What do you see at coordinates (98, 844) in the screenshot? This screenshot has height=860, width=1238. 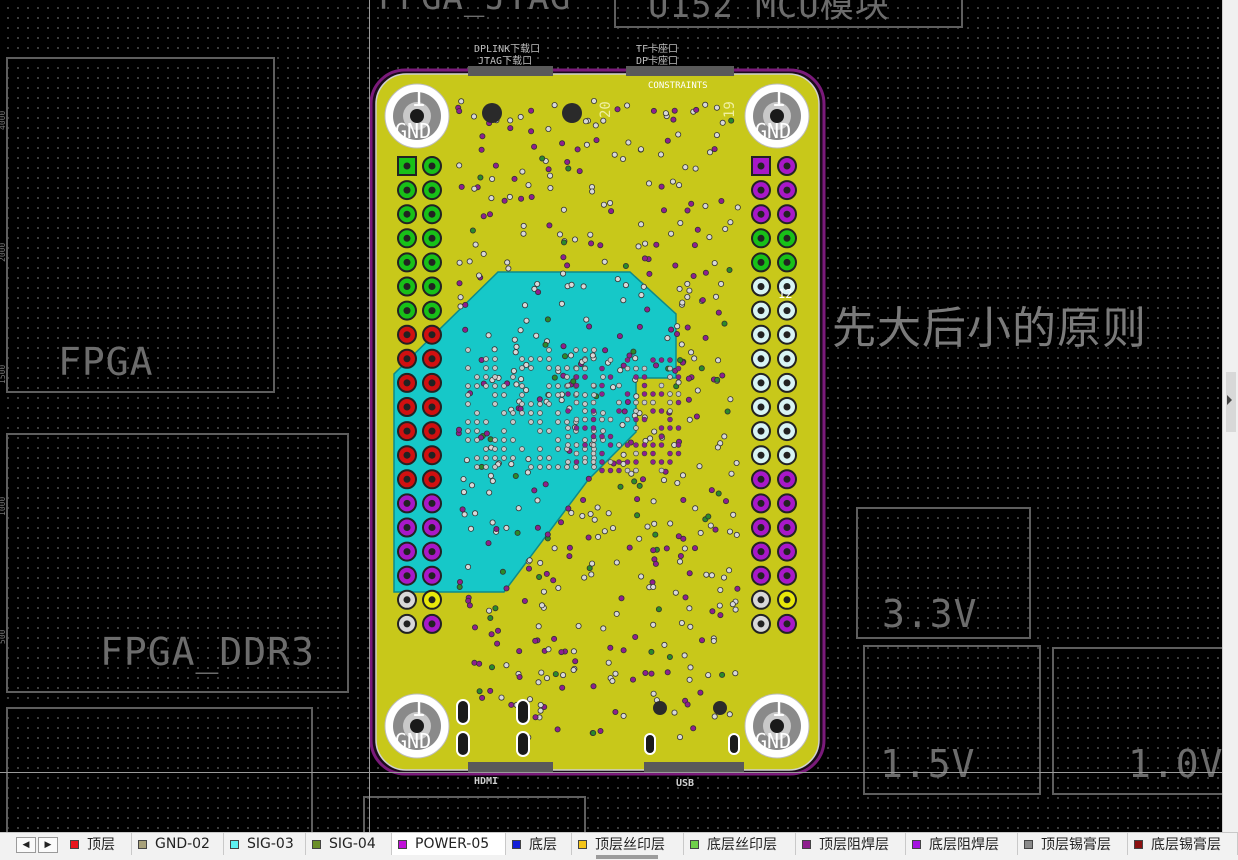 I see `tab-layer-0: 顶层` at bounding box center [98, 844].